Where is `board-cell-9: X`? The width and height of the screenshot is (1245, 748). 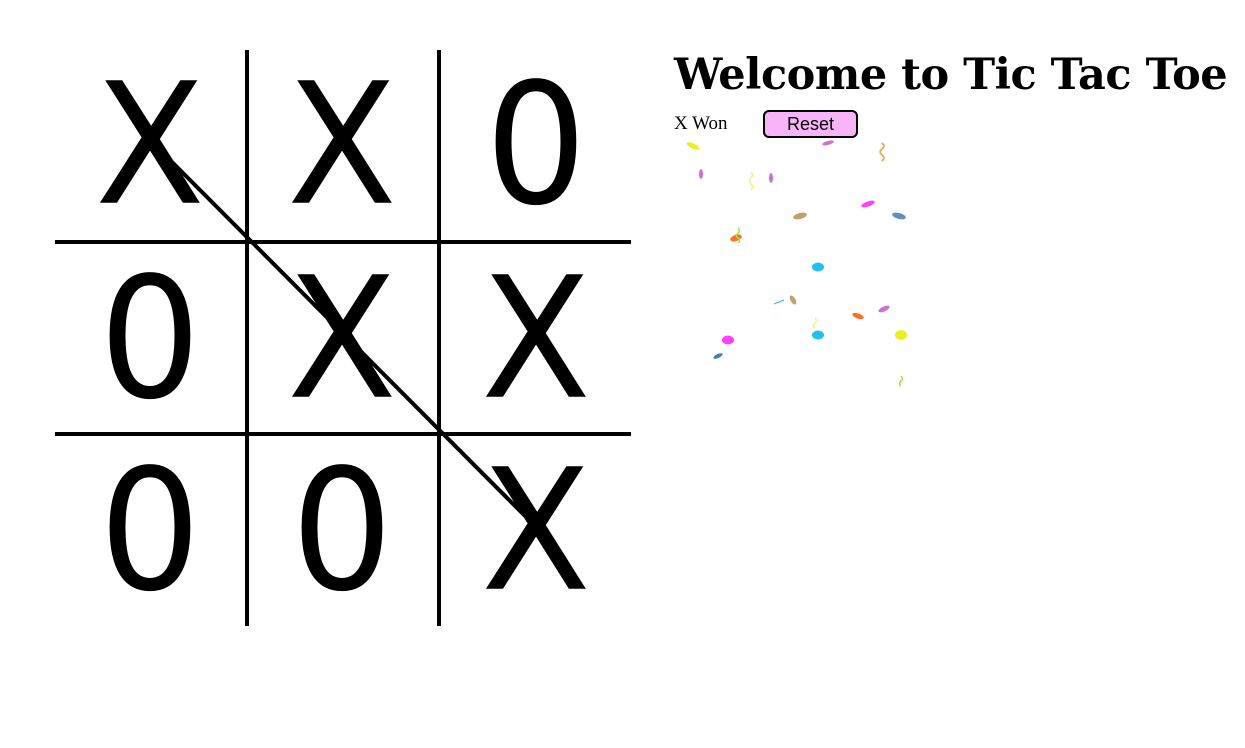
board-cell-9: X is located at coordinates (536, 531).